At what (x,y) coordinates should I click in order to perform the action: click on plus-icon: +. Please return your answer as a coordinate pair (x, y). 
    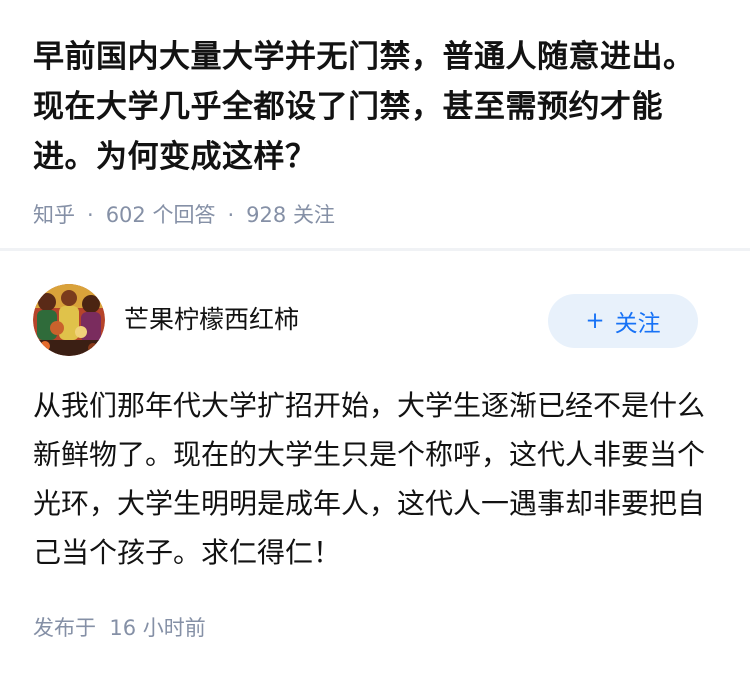
    Looking at the image, I should click on (595, 321).